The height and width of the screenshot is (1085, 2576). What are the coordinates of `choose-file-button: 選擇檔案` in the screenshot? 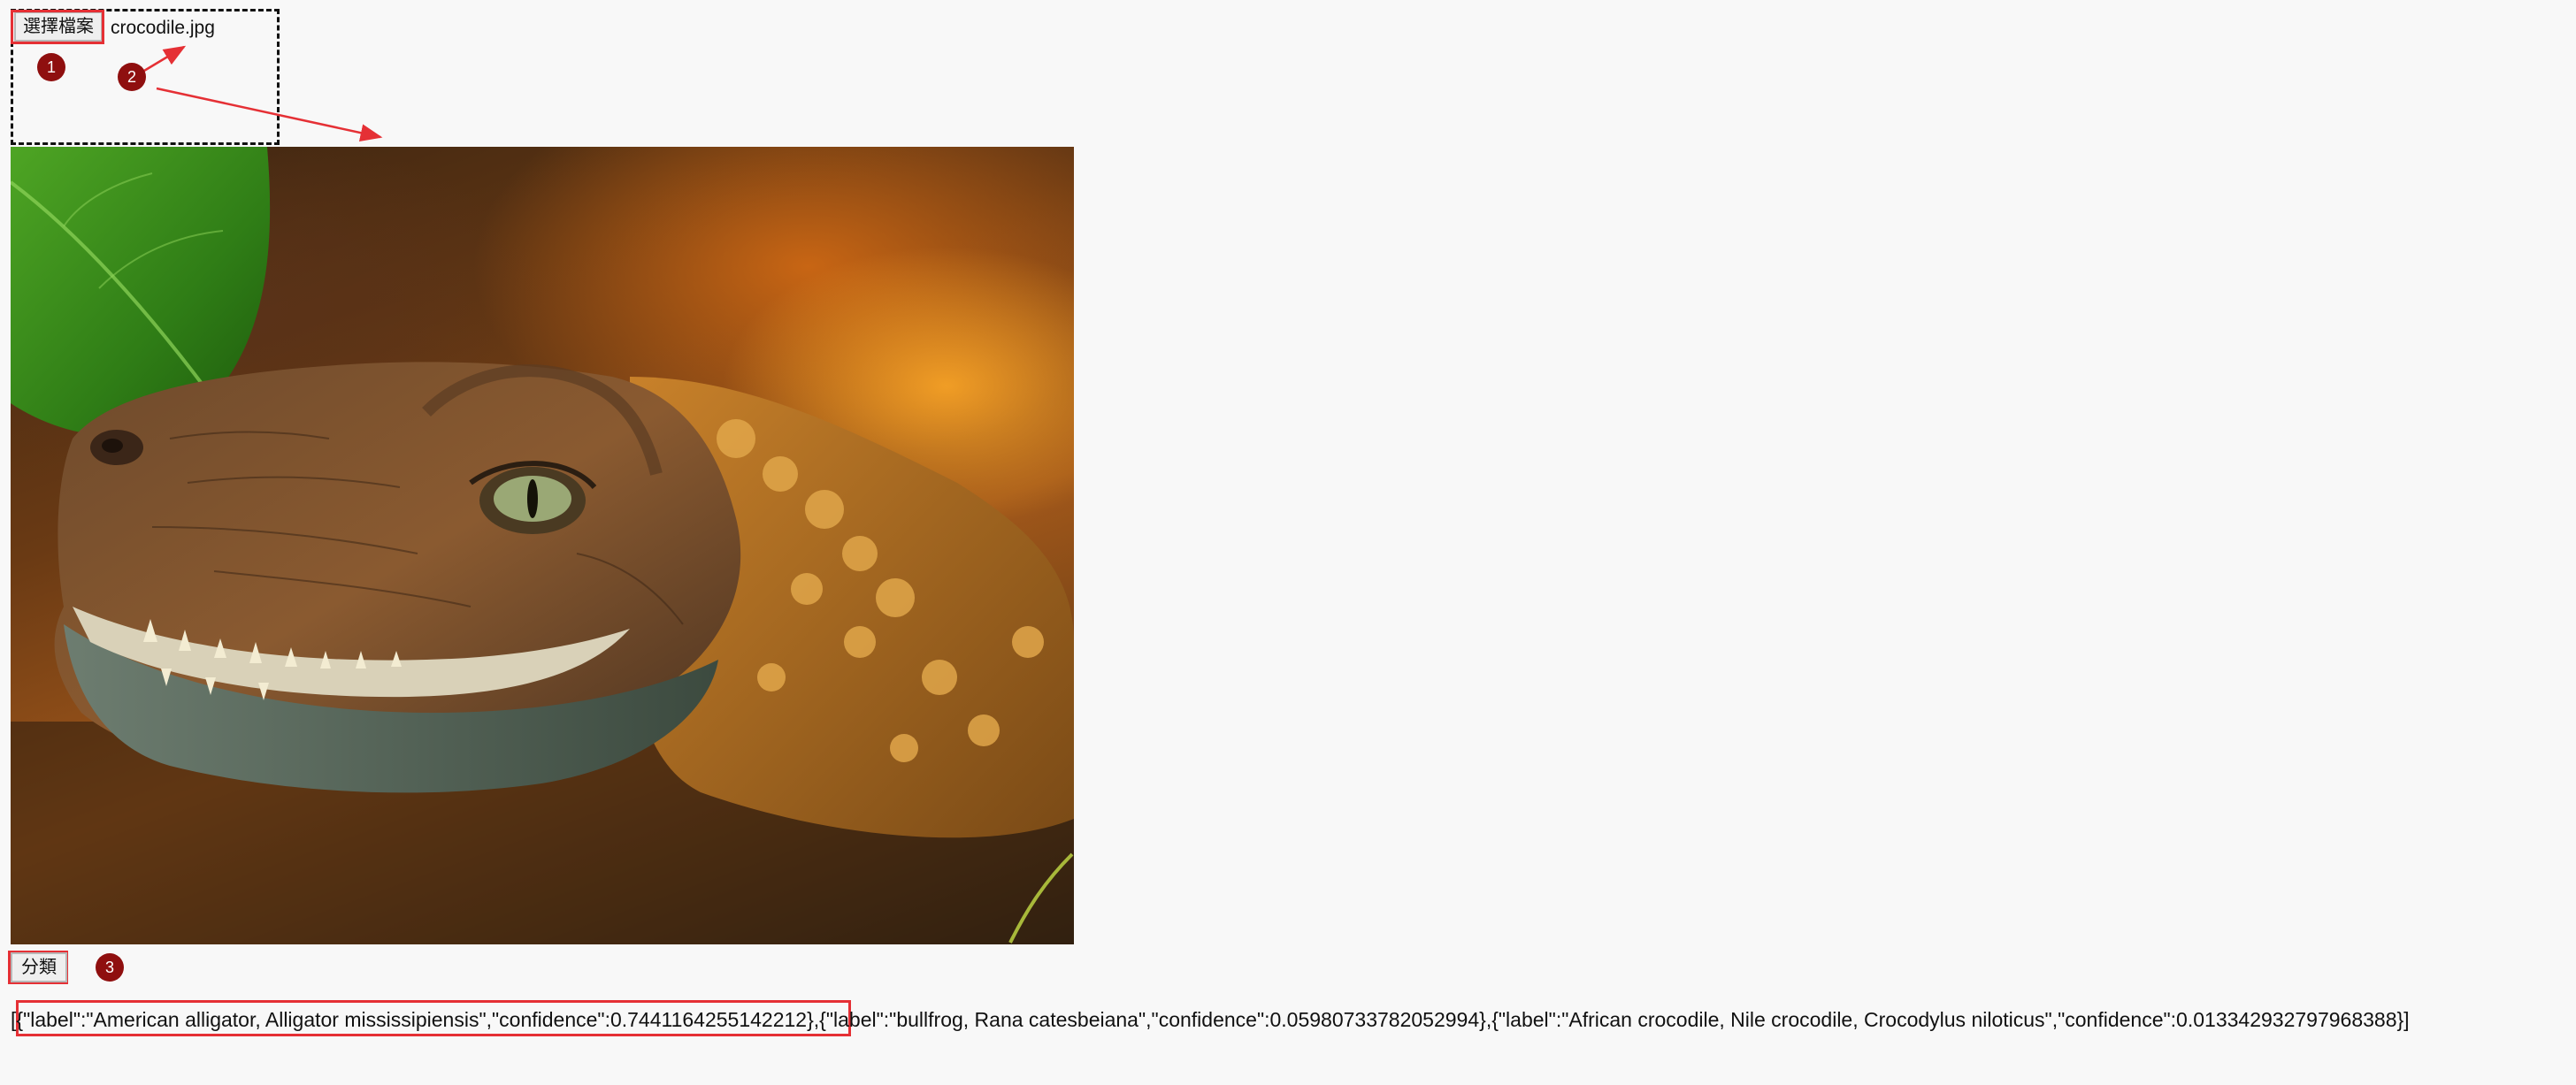 It's located at (58, 26).